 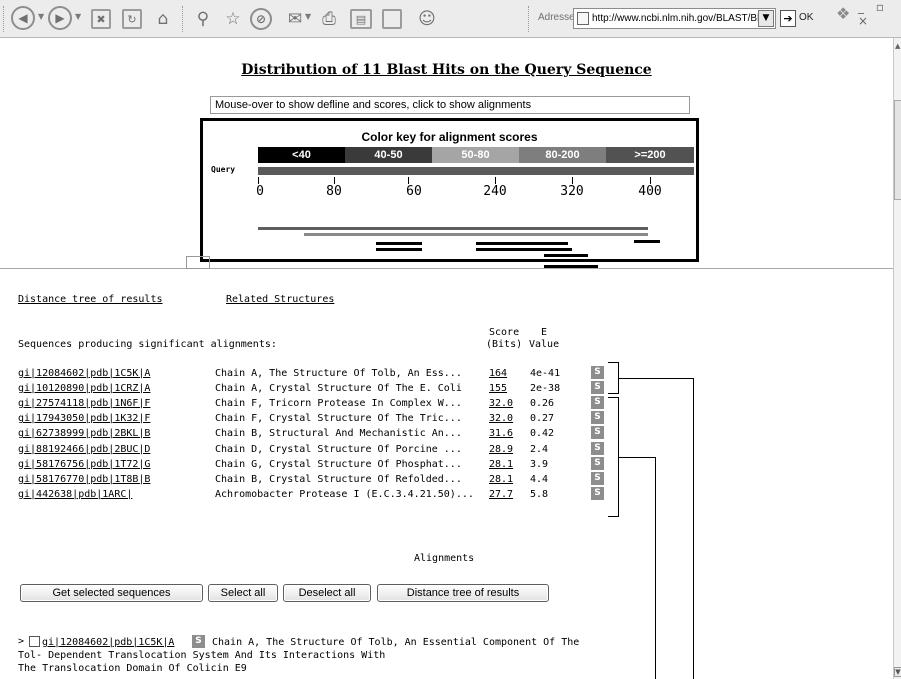 What do you see at coordinates (414, 191) in the screenshot?
I see `axis-tick-label: 60` at bounding box center [414, 191].